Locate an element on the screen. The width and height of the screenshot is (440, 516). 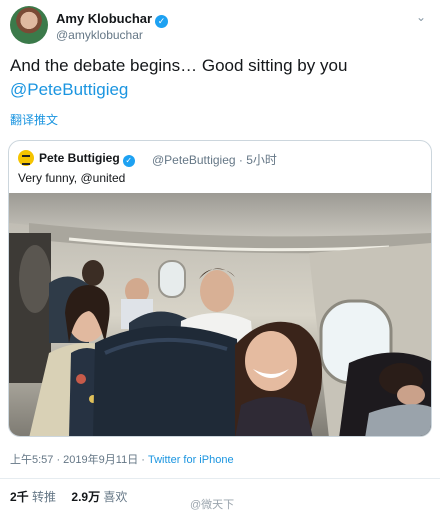
retweets-count: 2千 is located at coordinates (19, 497).